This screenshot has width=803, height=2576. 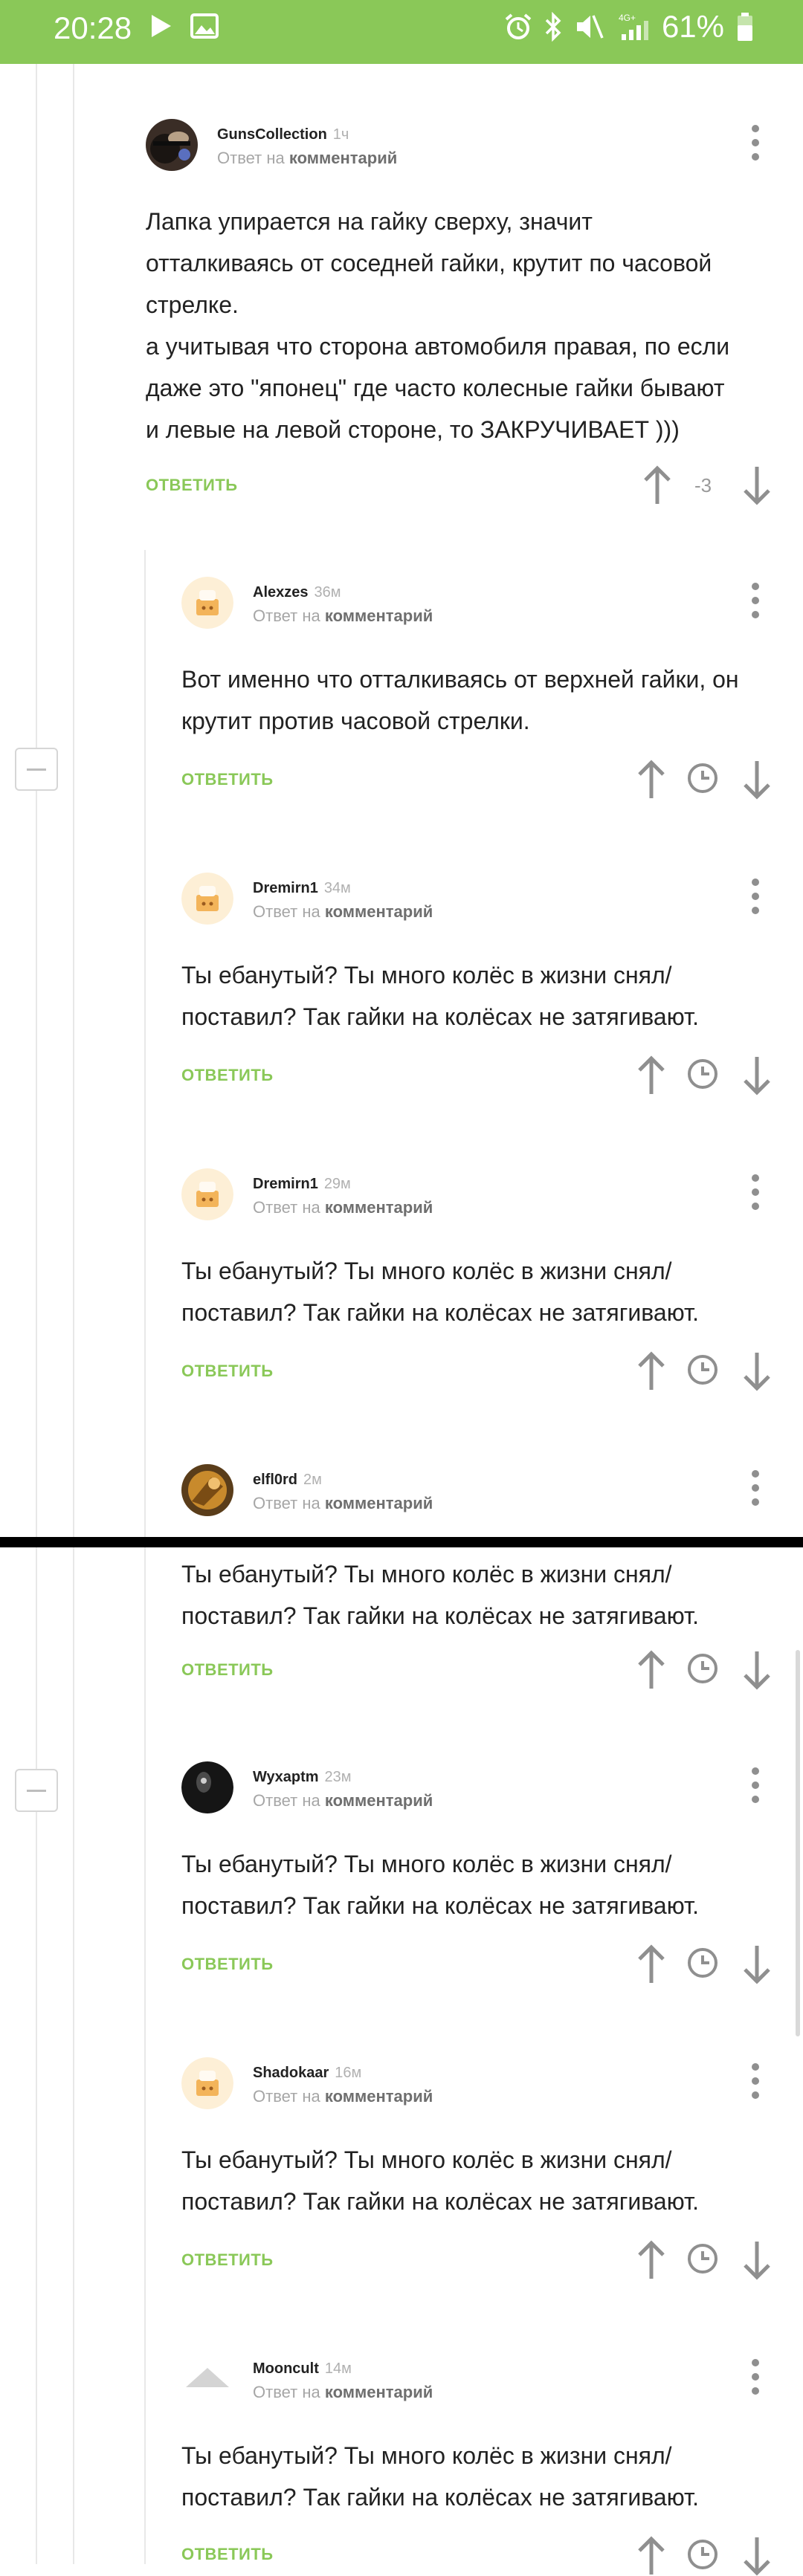 I want to click on play-icon, so click(x=161, y=26).